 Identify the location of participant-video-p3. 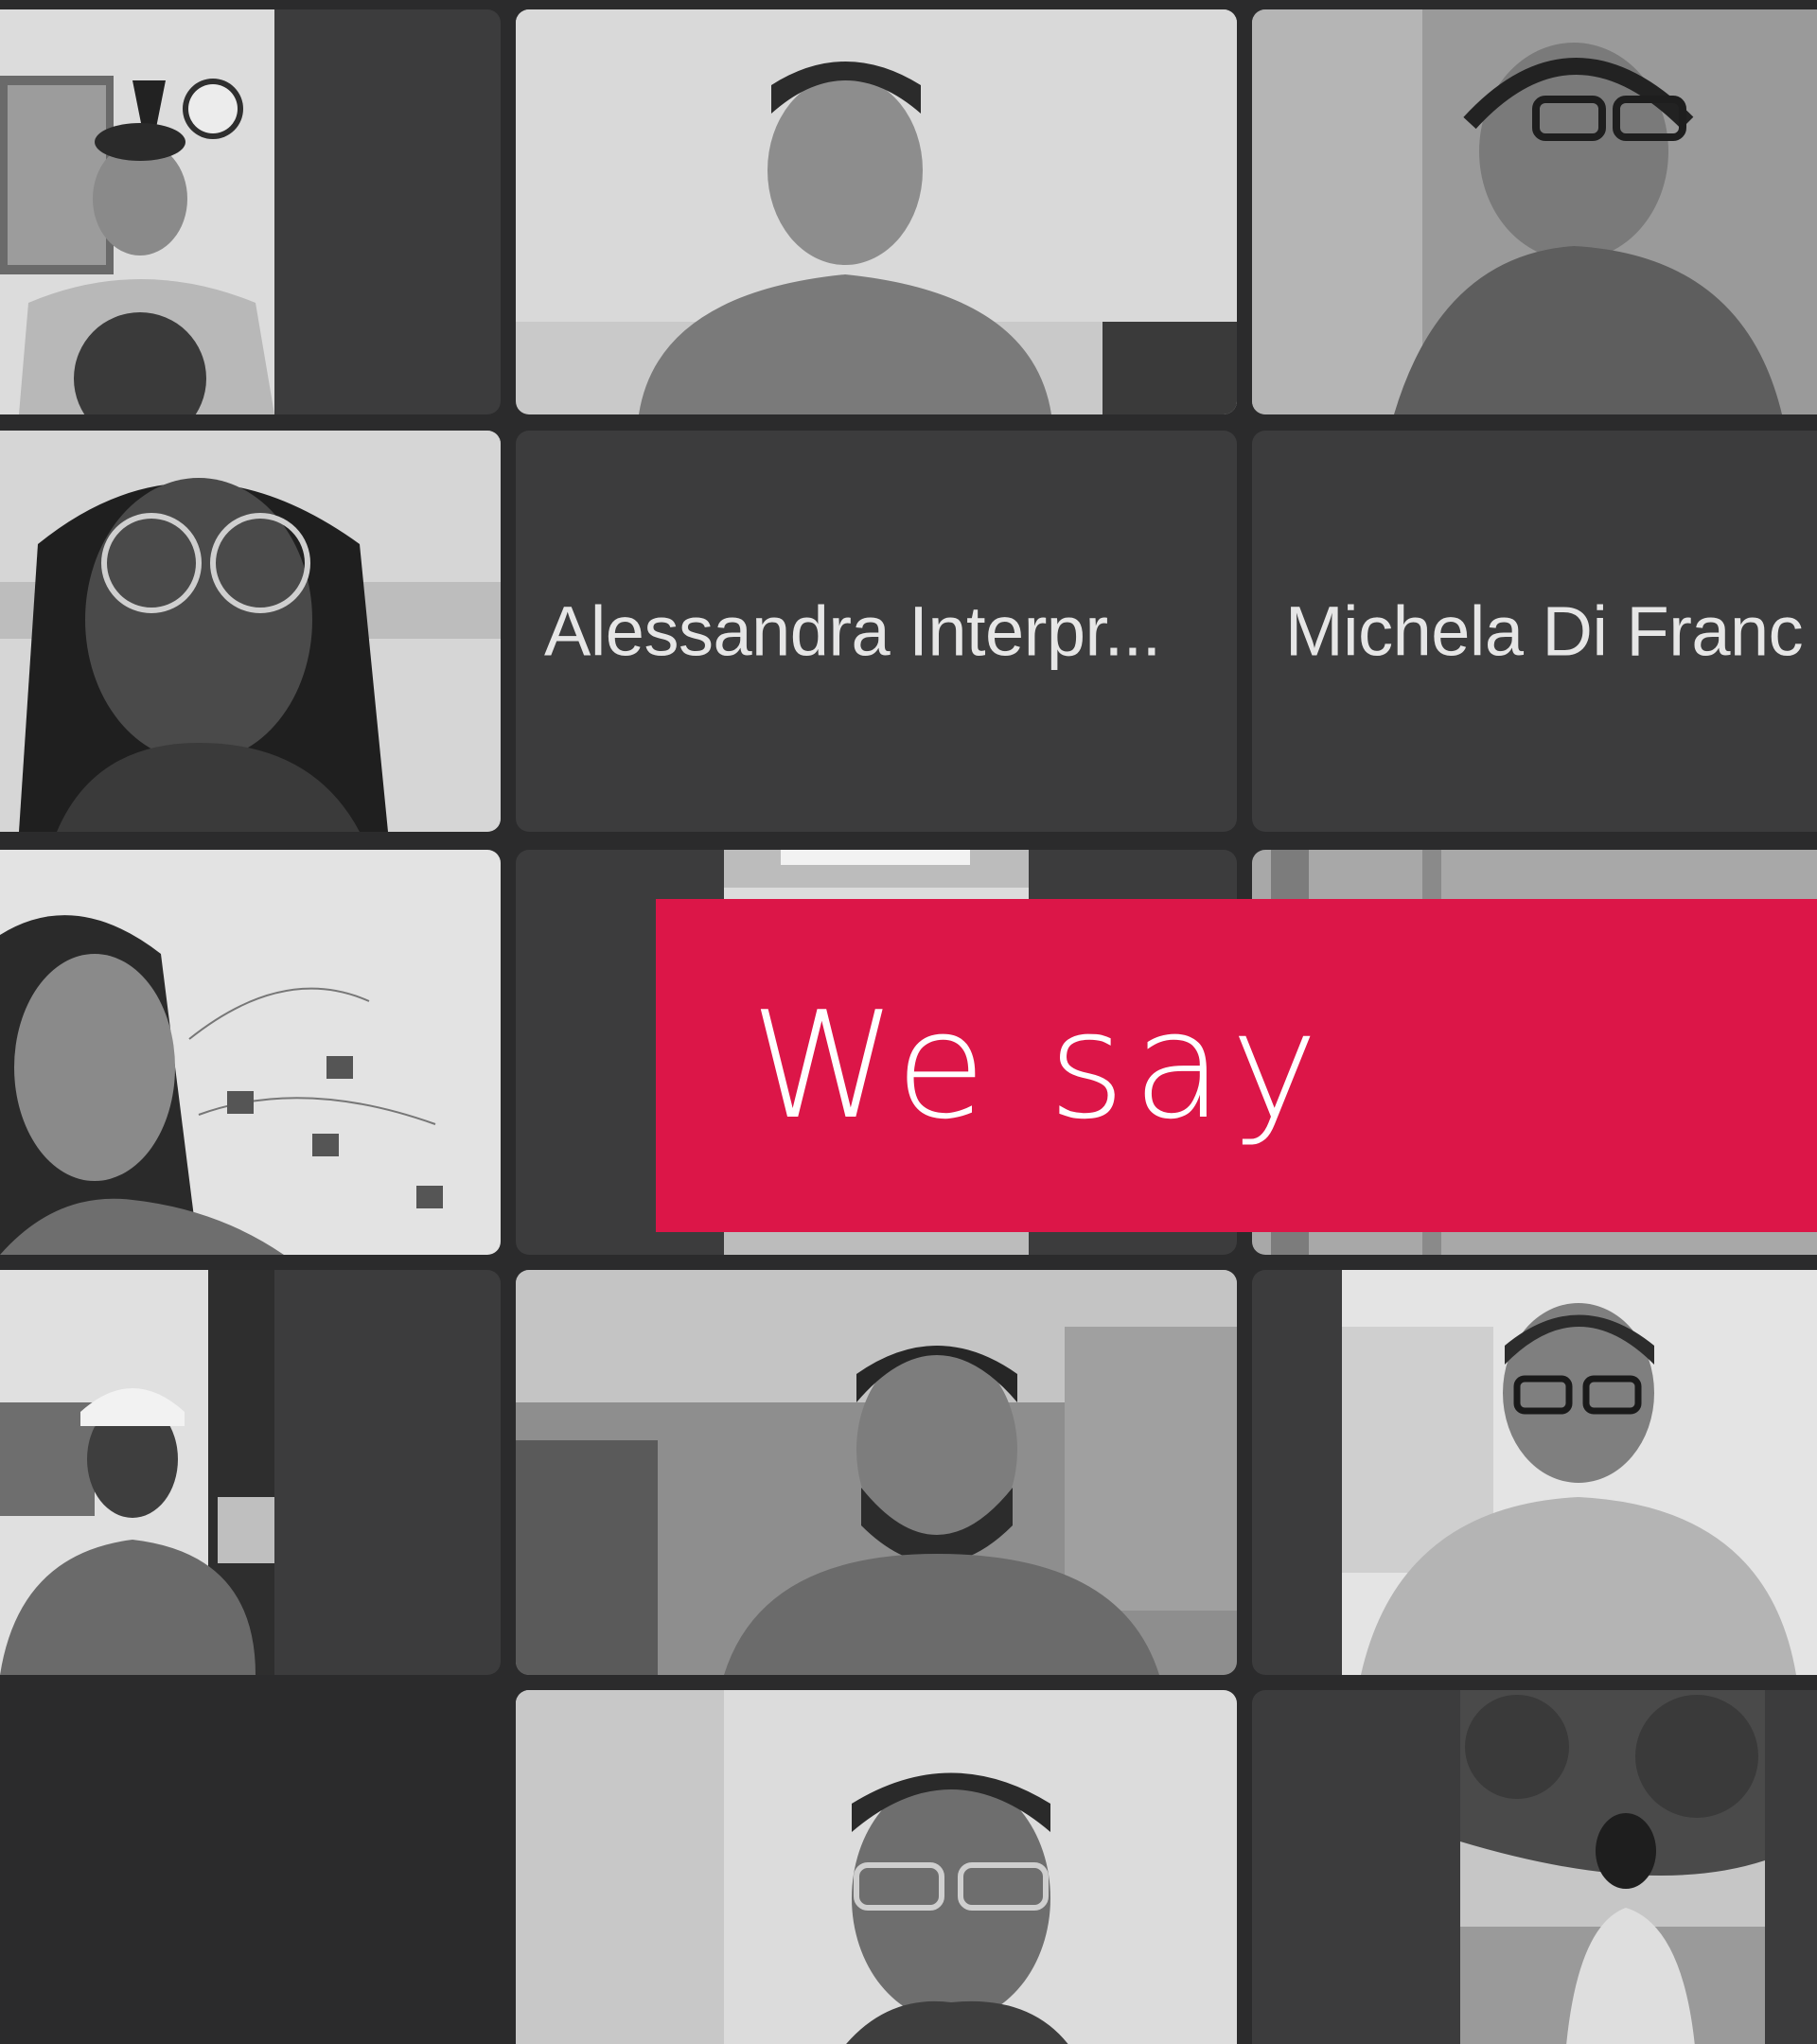
(1534, 211).